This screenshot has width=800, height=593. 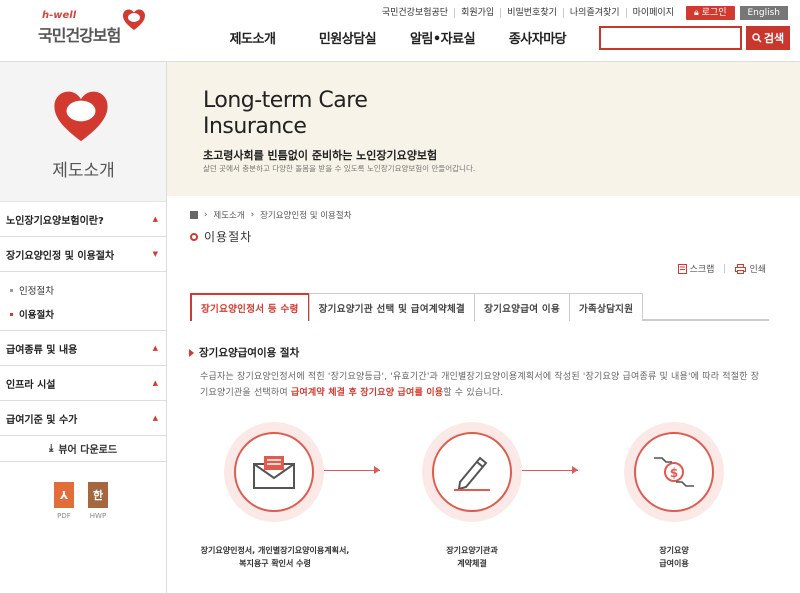 I want to click on pdf-viewer-link: ⅄ PDF, so click(x=64, y=501).